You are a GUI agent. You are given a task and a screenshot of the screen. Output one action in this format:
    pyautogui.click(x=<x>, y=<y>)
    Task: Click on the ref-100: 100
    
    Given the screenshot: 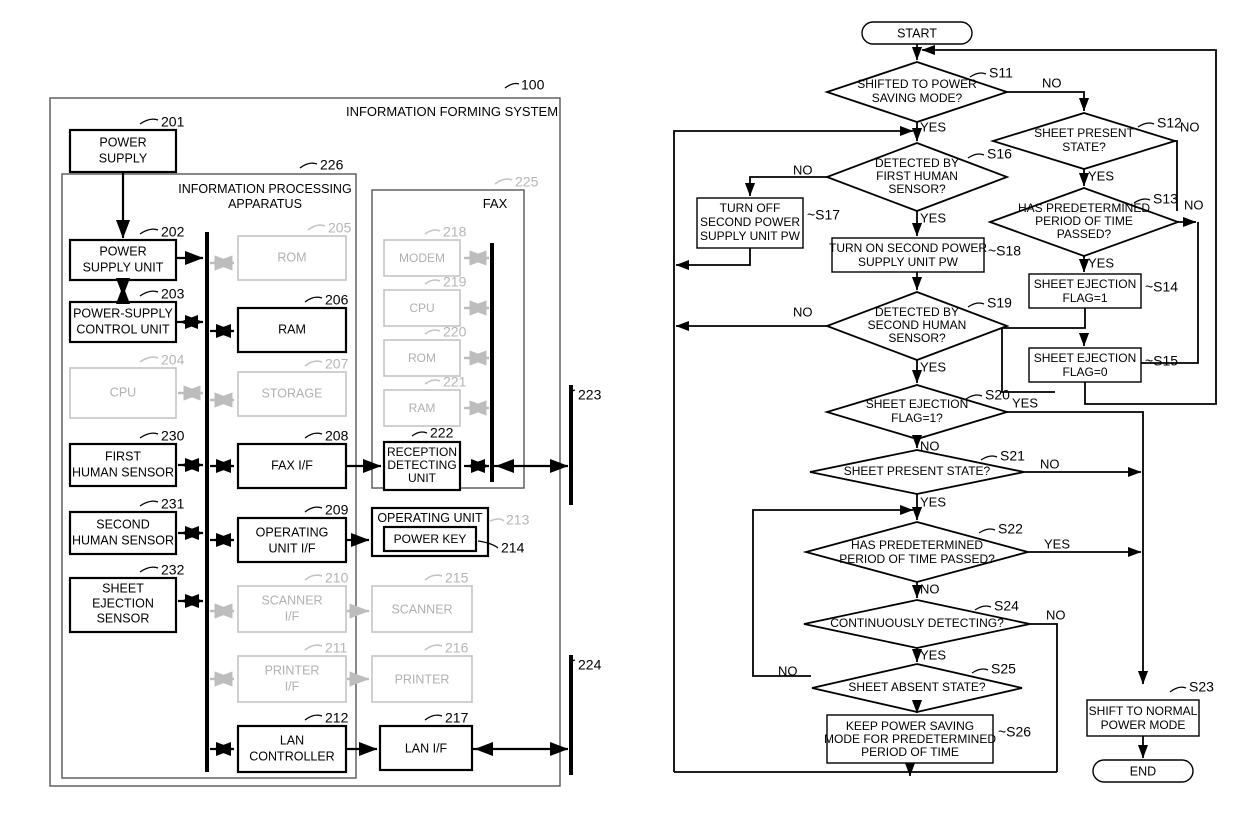 What is the action you would take?
    pyautogui.click(x=533, y=85)
    